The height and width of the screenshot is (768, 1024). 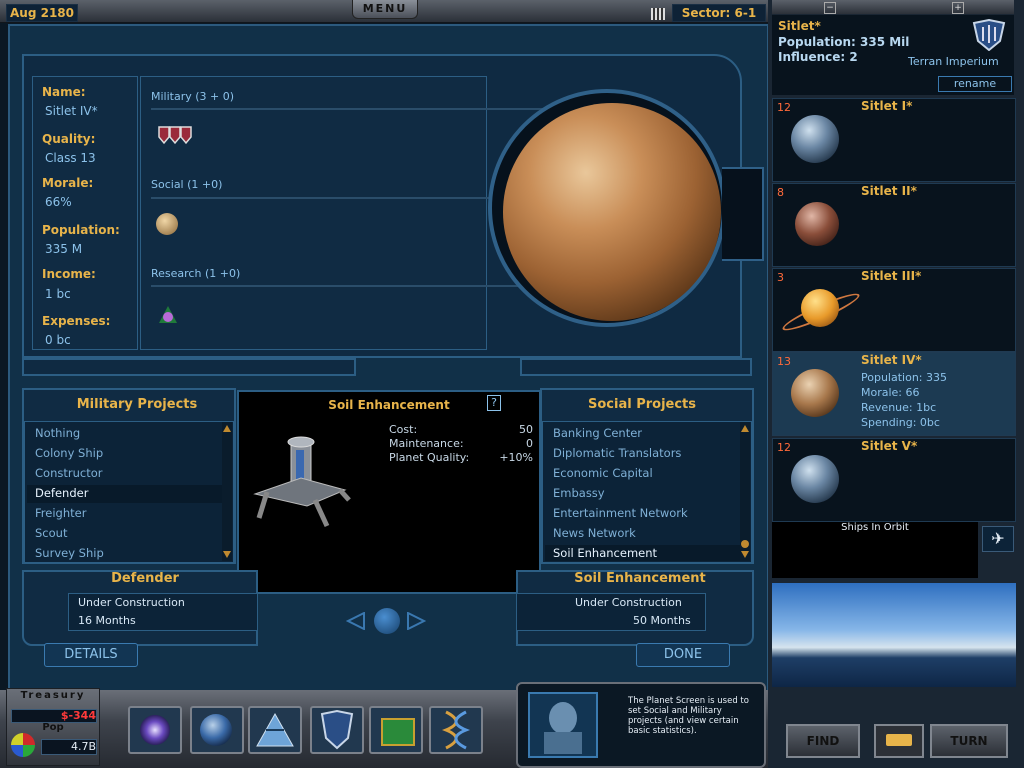 I want to click on planet-row-sitlet-i: 12 Sitlet I*, so click(x=894, y=140).